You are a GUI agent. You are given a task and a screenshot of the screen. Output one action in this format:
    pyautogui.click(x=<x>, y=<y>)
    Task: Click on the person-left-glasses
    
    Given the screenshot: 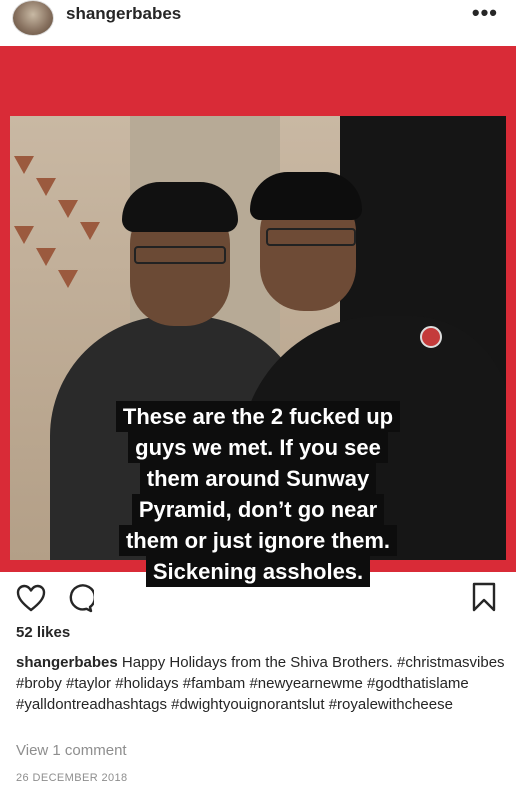 What is the action you would take?
    pyautogui.click(x=180, y=255)
    